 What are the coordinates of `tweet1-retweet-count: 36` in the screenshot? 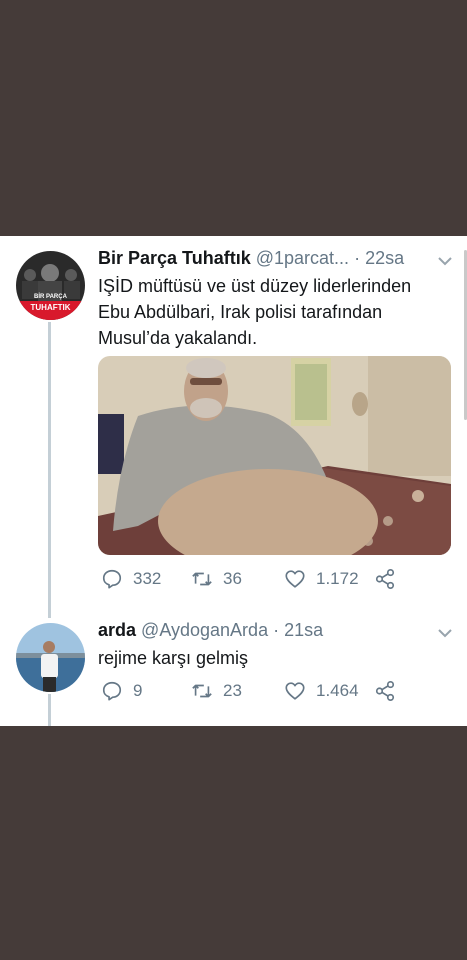 It's located at (232, 578).